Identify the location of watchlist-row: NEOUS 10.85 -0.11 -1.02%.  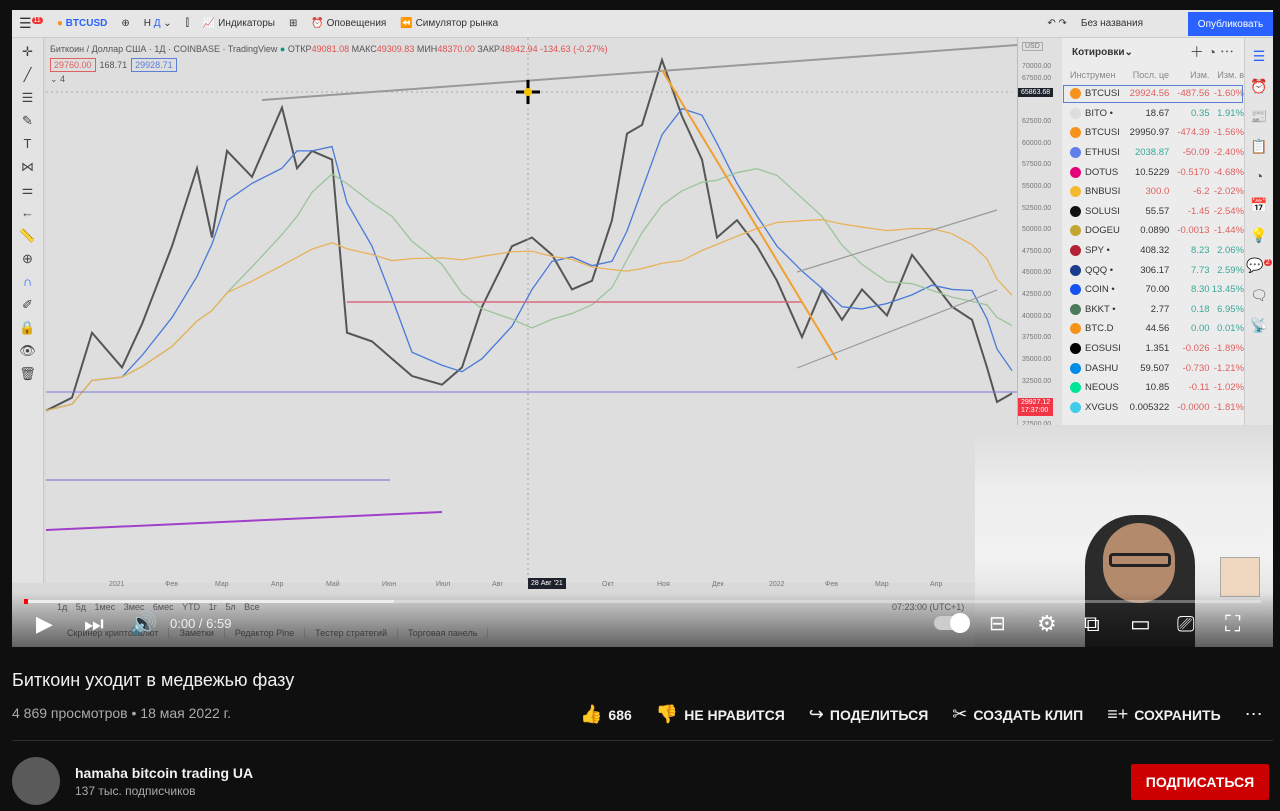
(1153, 388).